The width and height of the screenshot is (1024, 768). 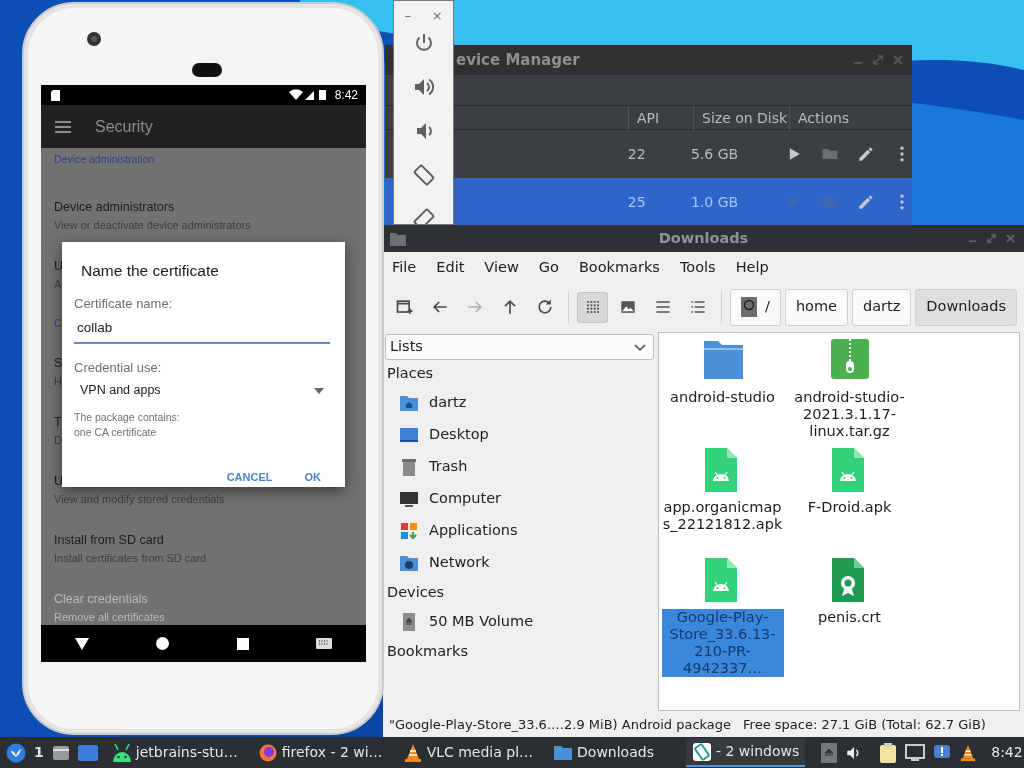 I want to click on menu-item: Edit, so click(x=450, y=268).